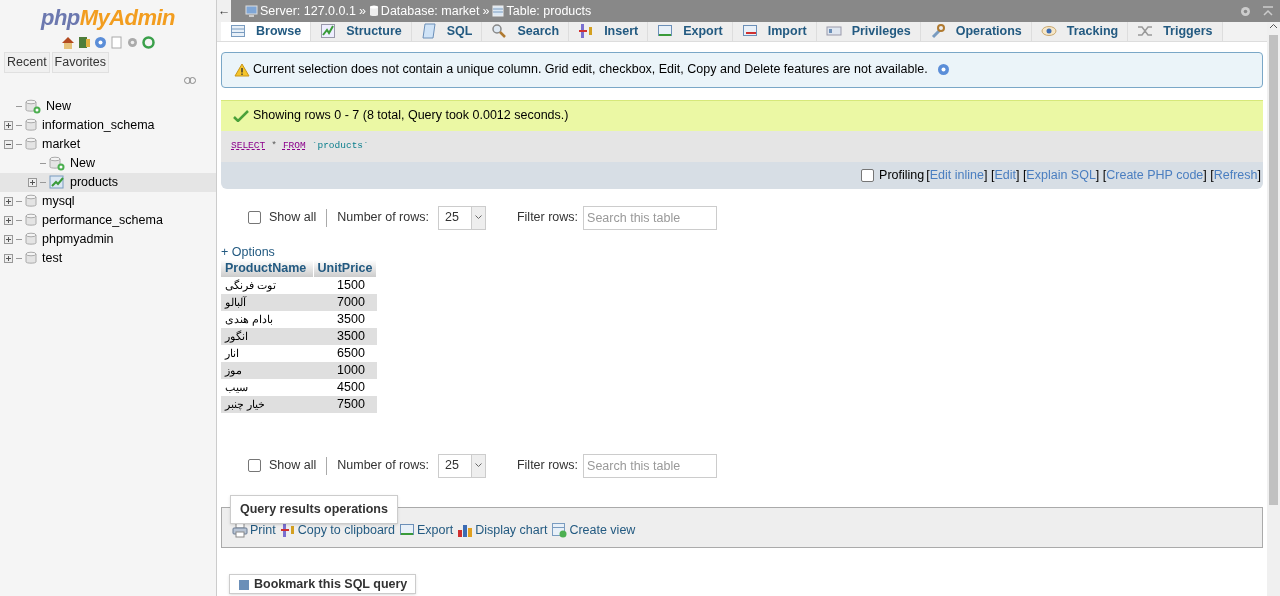  What do you see at coordinates (84, 42) in the screenshot?
I see `exit-icon` at bounding box center [84, 42].